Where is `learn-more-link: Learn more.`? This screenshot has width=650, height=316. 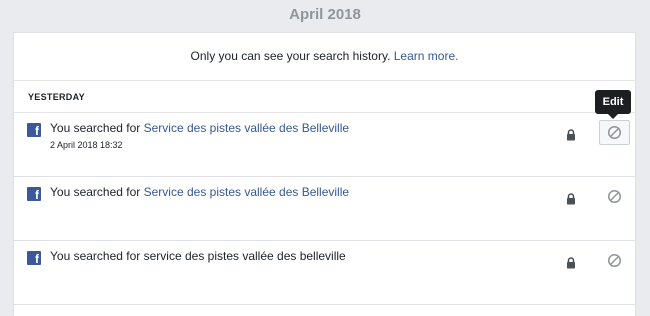 learn-more-link: Learn more. is located at coordinates (426, 56).